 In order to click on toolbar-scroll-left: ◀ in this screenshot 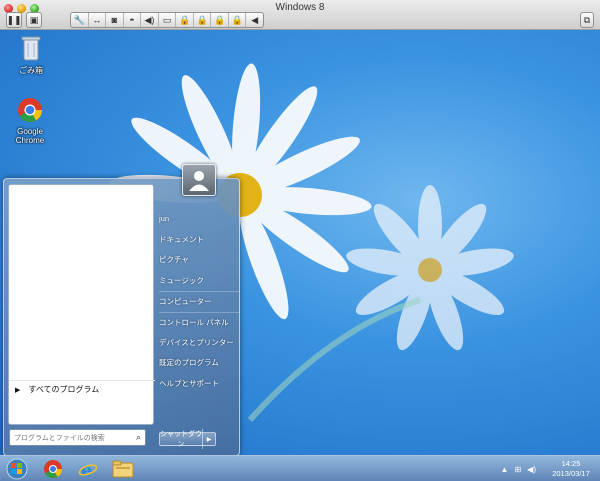, I will do `click(254, 20)`.